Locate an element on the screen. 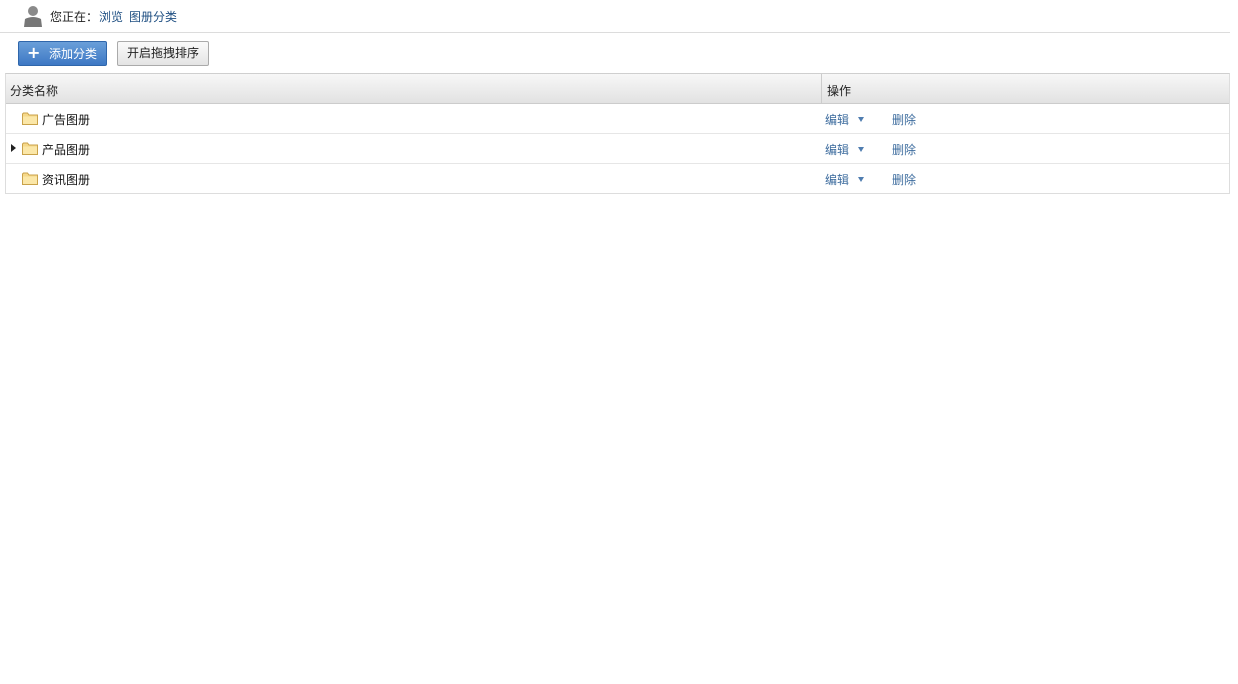 This screenshot has width=1238, height=684. user-avatar-icon is located at coordinates (33, 16).